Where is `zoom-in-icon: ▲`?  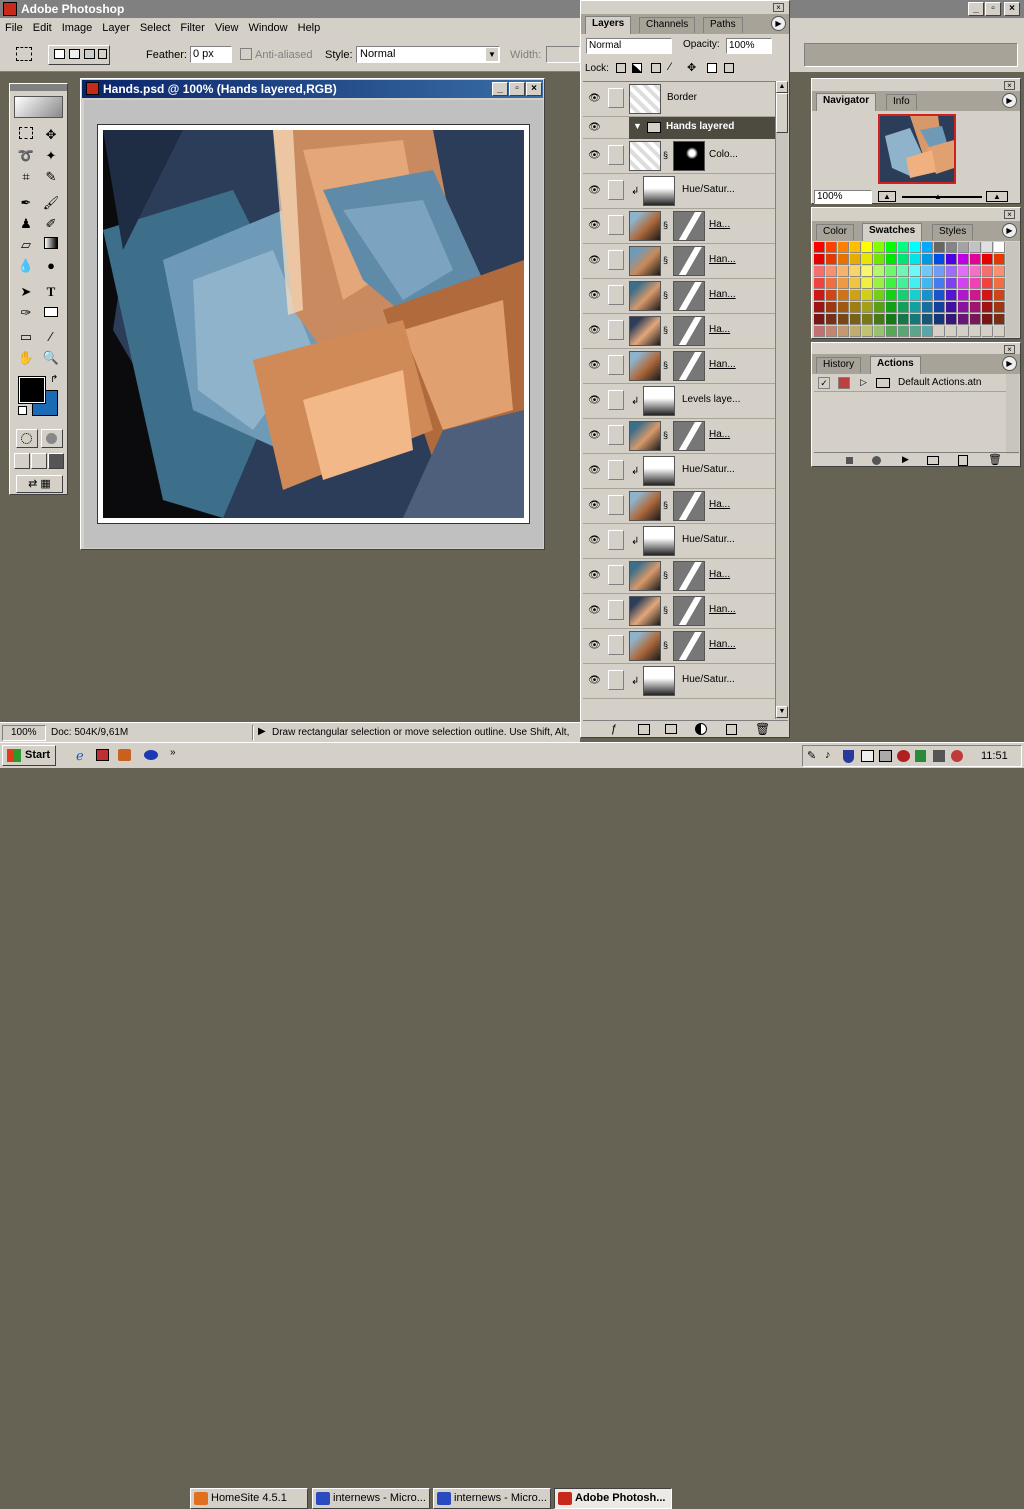 zoom-in-icon: ▲ is located at coordinates (997, 196).